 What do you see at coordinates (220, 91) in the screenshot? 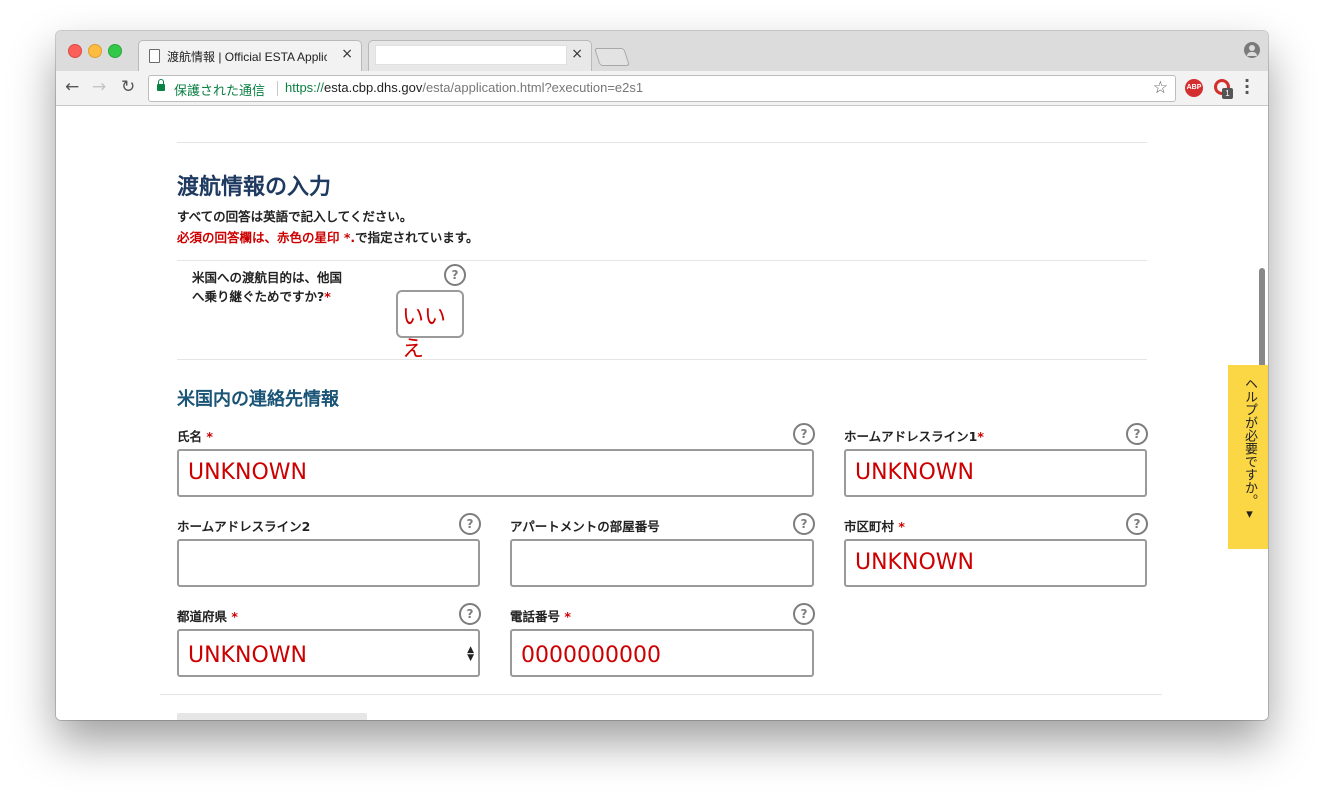
I see `secure-connection-label: 保護された通信` at bounding box center [220, 91].